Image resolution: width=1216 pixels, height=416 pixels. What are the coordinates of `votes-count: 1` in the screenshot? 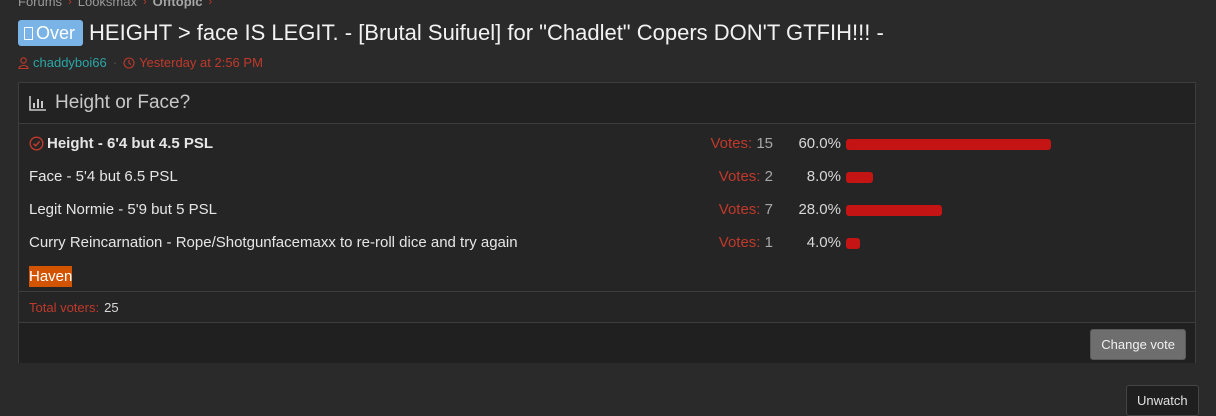 It's located at (768, 242).